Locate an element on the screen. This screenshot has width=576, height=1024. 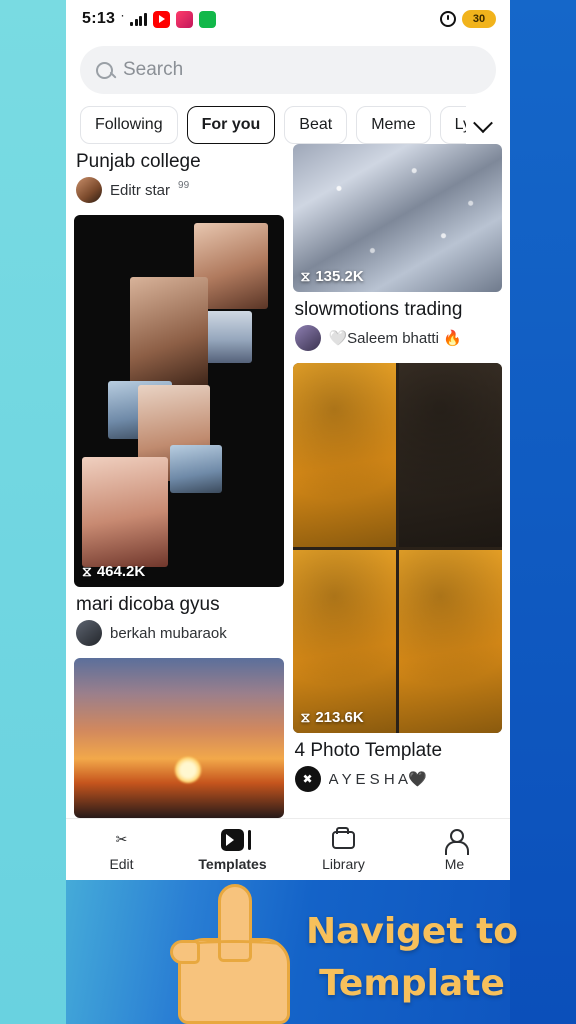
author-name: 🤍Saleem bhatti 🔥 is located at coordinates (395, 338).